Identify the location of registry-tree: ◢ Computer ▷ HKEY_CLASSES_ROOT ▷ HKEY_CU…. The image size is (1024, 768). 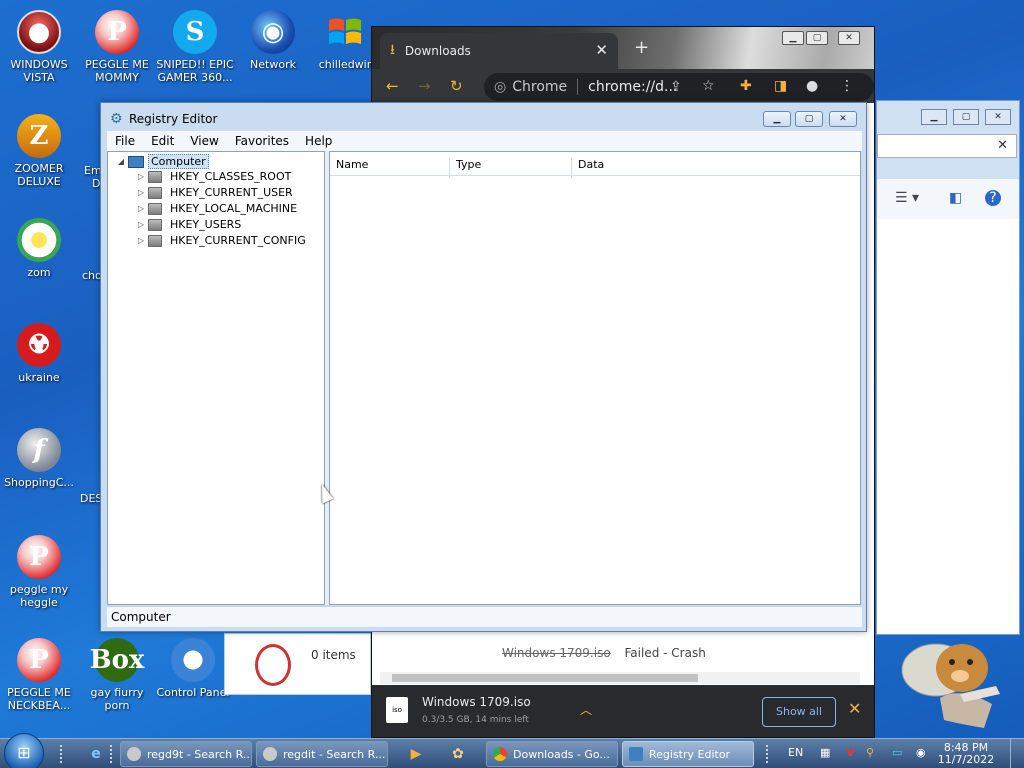
(216, 378).